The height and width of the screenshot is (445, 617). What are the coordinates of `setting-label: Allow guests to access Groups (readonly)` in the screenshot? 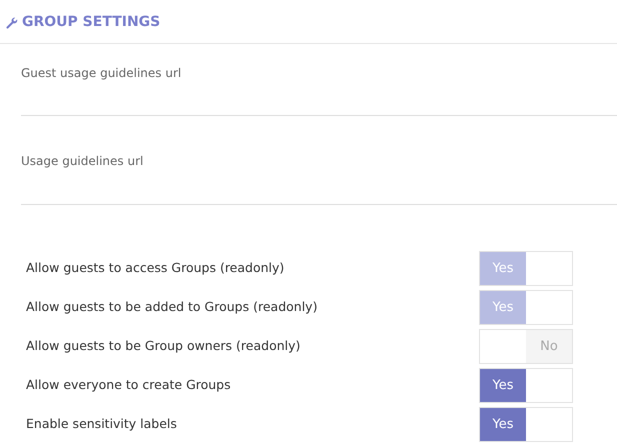 It's located at (156, 268).